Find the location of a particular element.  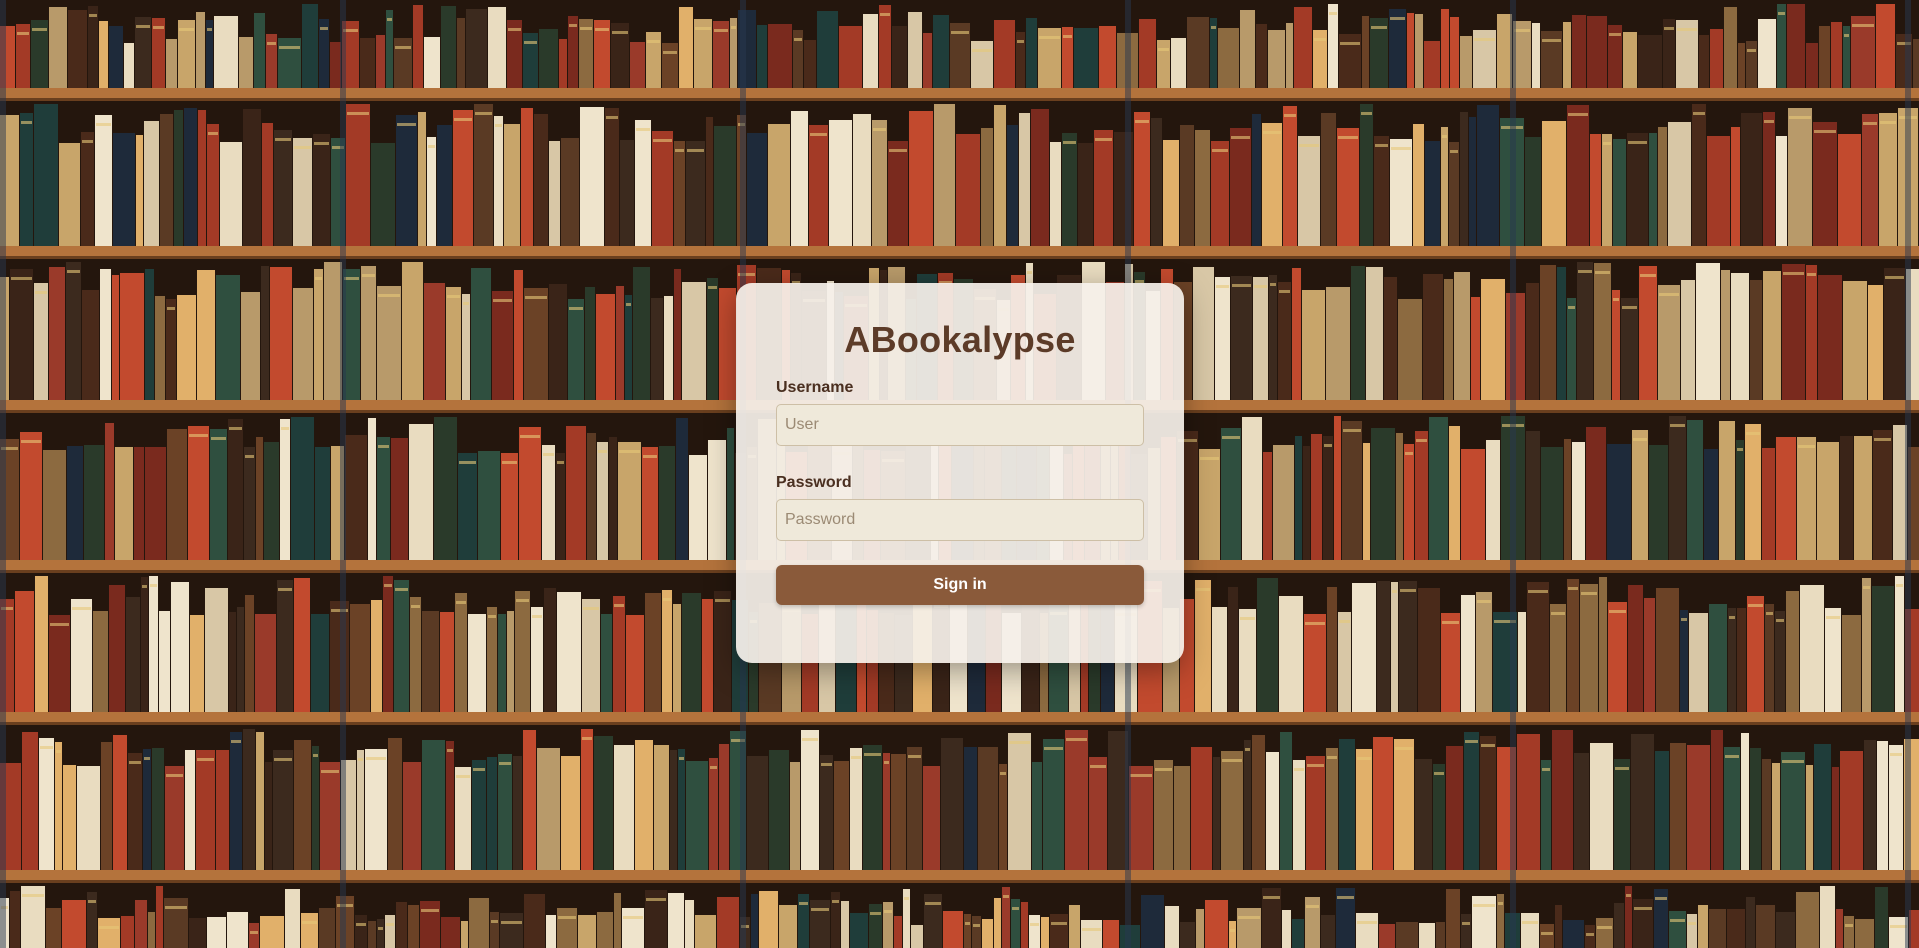

sign-in-button: Sign in is located at coordinates (960, 585).